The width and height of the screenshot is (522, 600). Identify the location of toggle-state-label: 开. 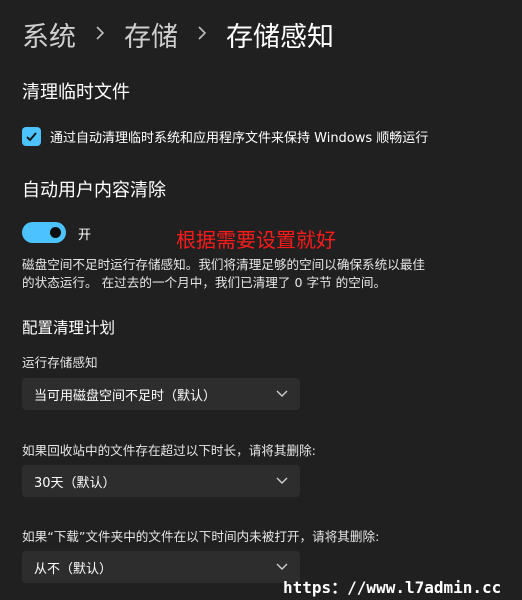
(85, 235).